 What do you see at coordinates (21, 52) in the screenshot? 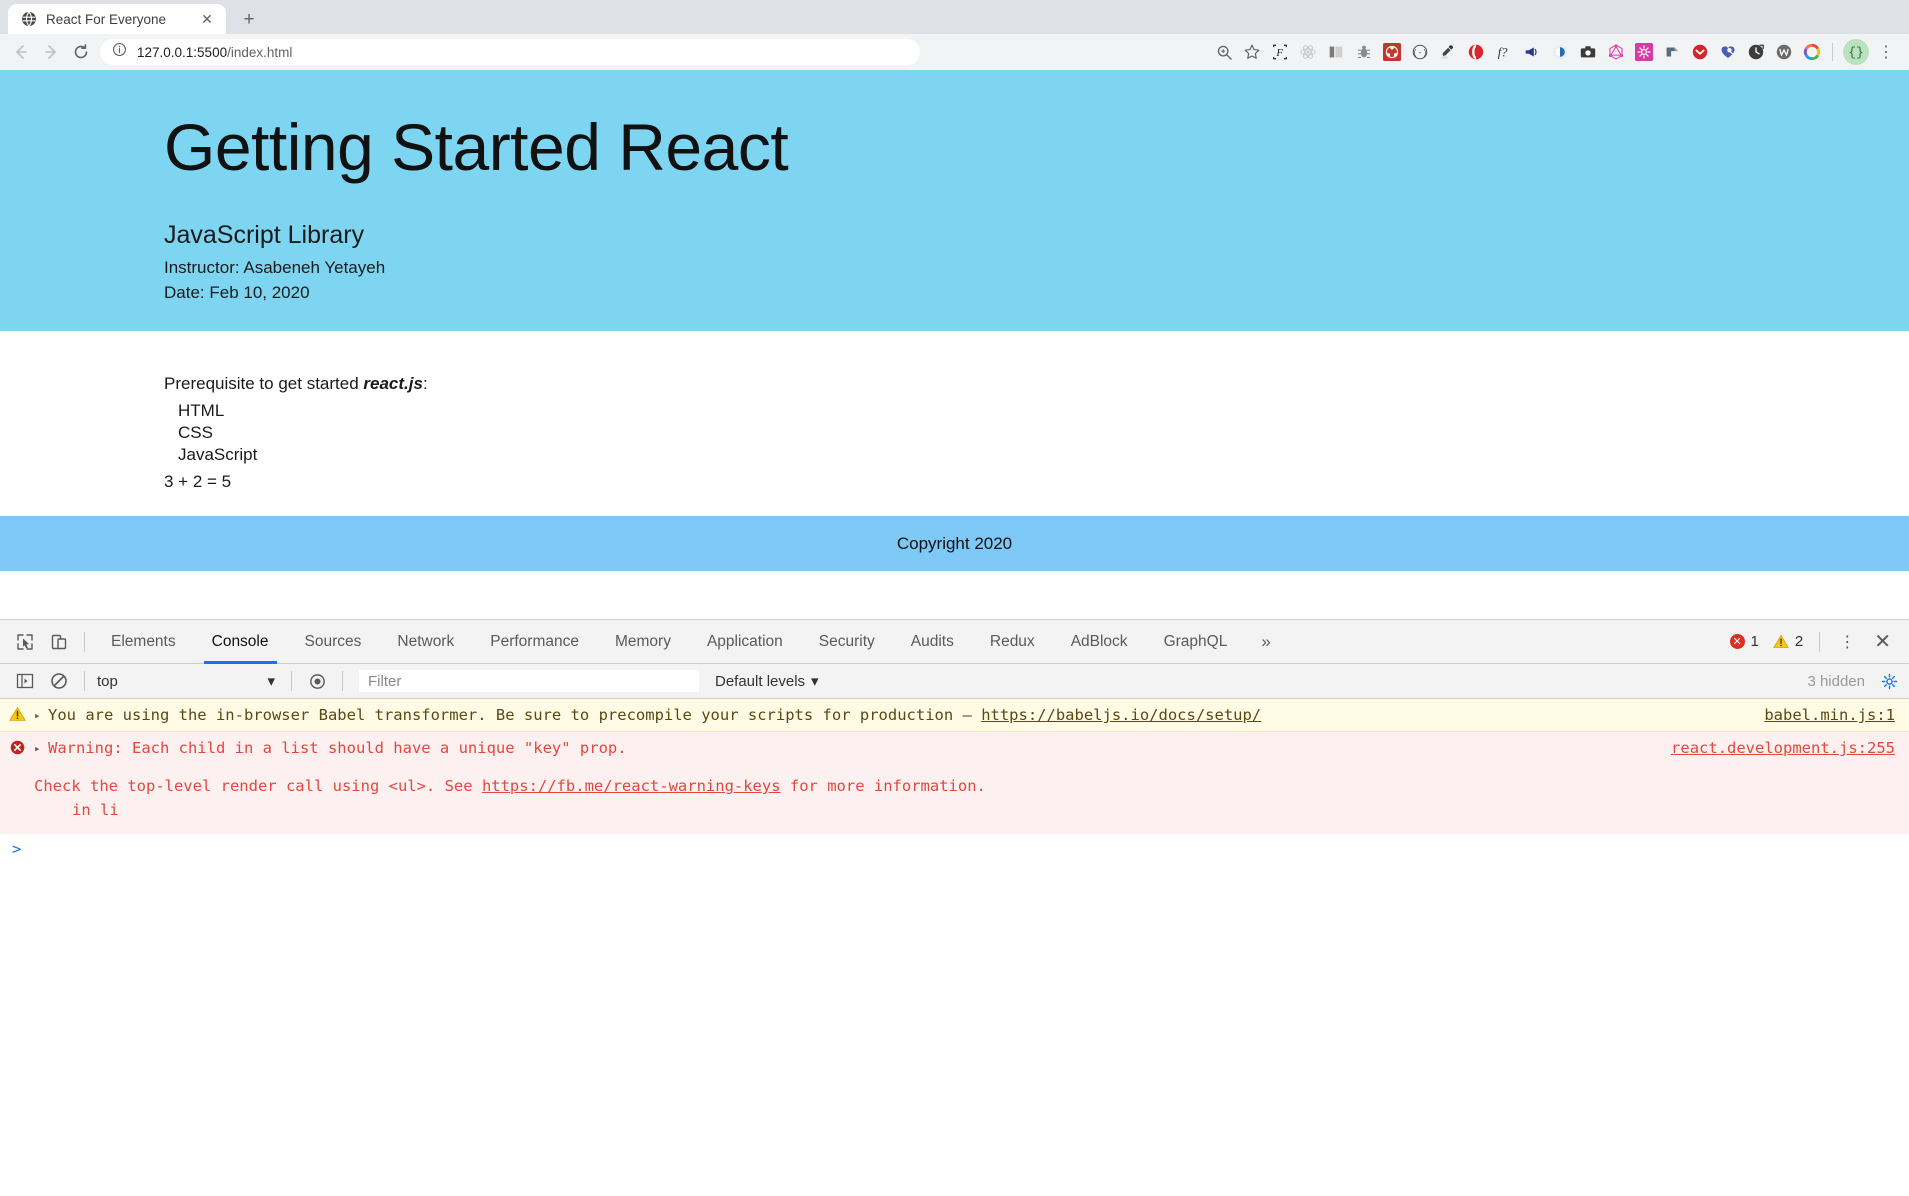
I see `back-icon` at bounding box center [21, 52].